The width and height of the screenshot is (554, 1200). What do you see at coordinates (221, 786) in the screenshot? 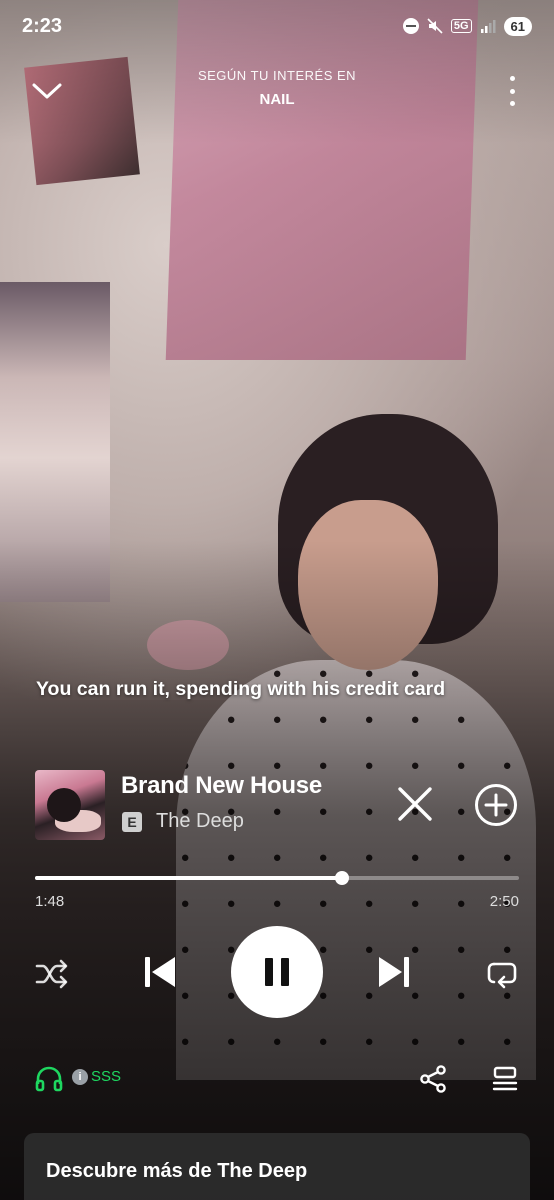
I see `track-title: Brand New House` at bounding box center [221, 786].